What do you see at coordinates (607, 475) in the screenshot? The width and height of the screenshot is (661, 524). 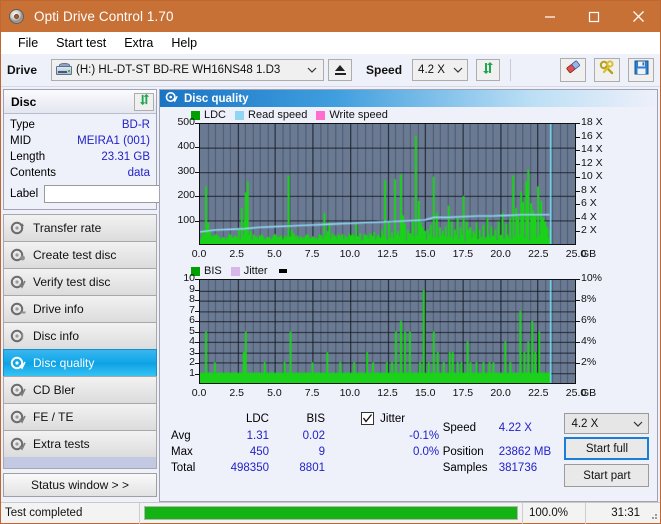 I see `start-part-button: Start part` at bounding box center [607, 475].